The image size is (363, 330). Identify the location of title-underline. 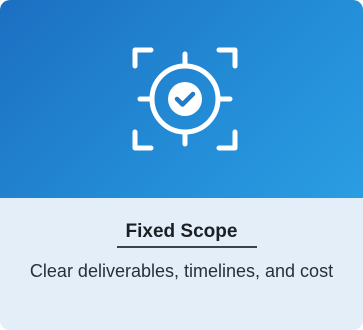
(187, 247).